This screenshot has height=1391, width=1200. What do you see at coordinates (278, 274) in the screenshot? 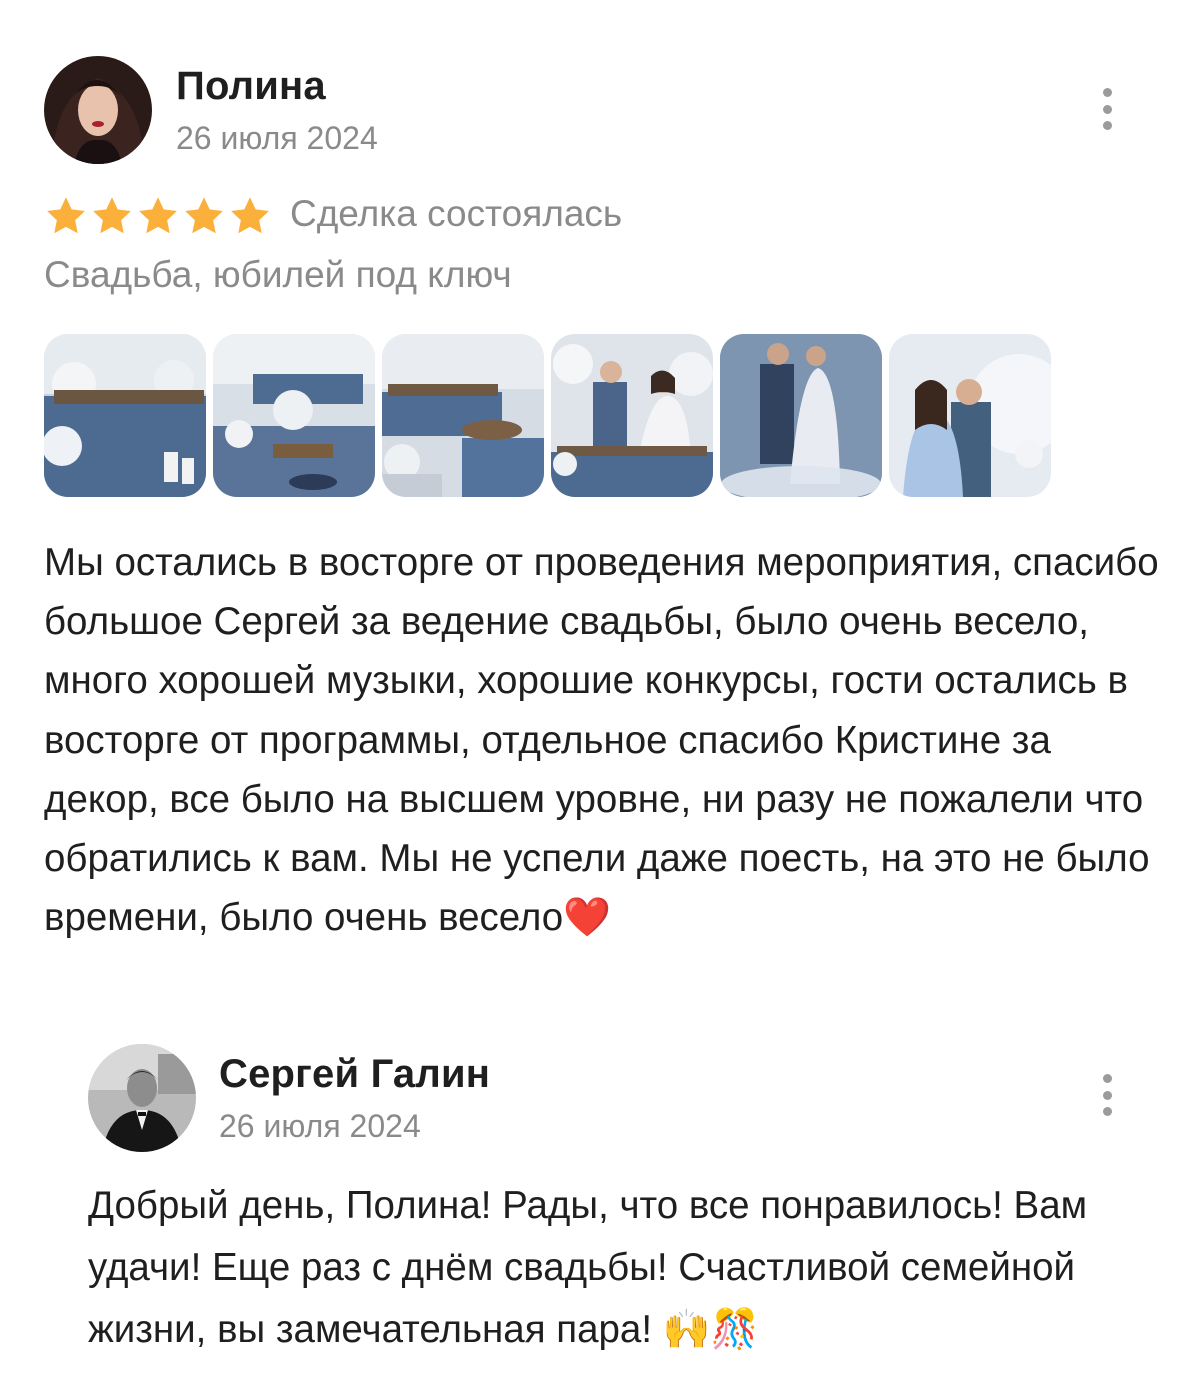
I see `service-category: Свадьба, юбилей под ключ` at bounding box center [278, 274].